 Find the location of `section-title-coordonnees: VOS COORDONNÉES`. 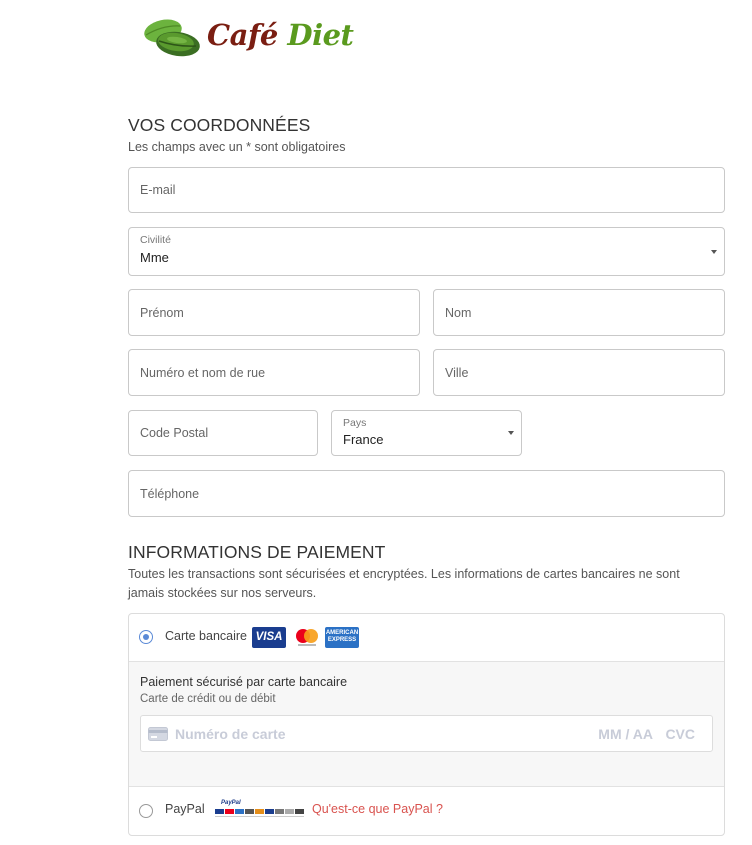

section-title-coordonnees: VOS COORDONNÉES is located at coordinates (219, 125).